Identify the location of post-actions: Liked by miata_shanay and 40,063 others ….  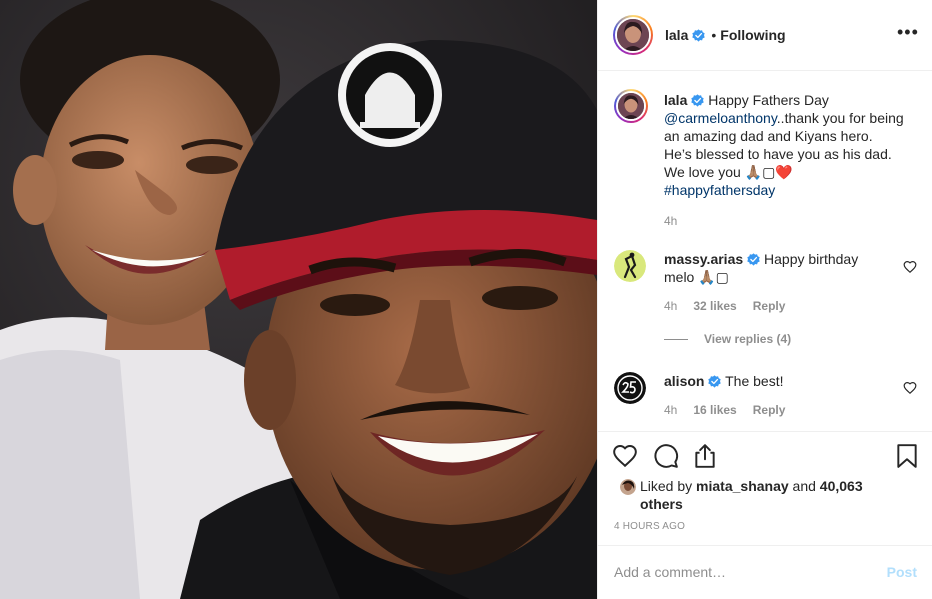
(765, 488).